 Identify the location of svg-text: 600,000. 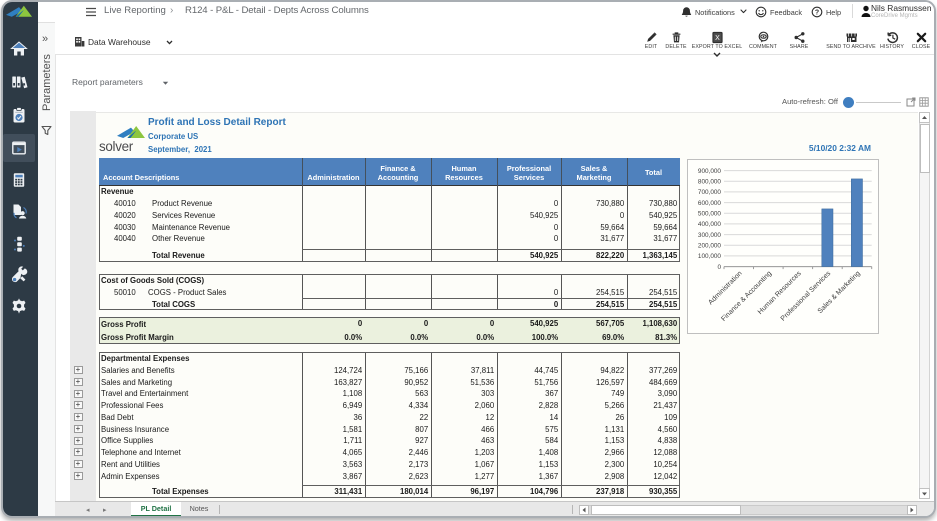
(710, 203).